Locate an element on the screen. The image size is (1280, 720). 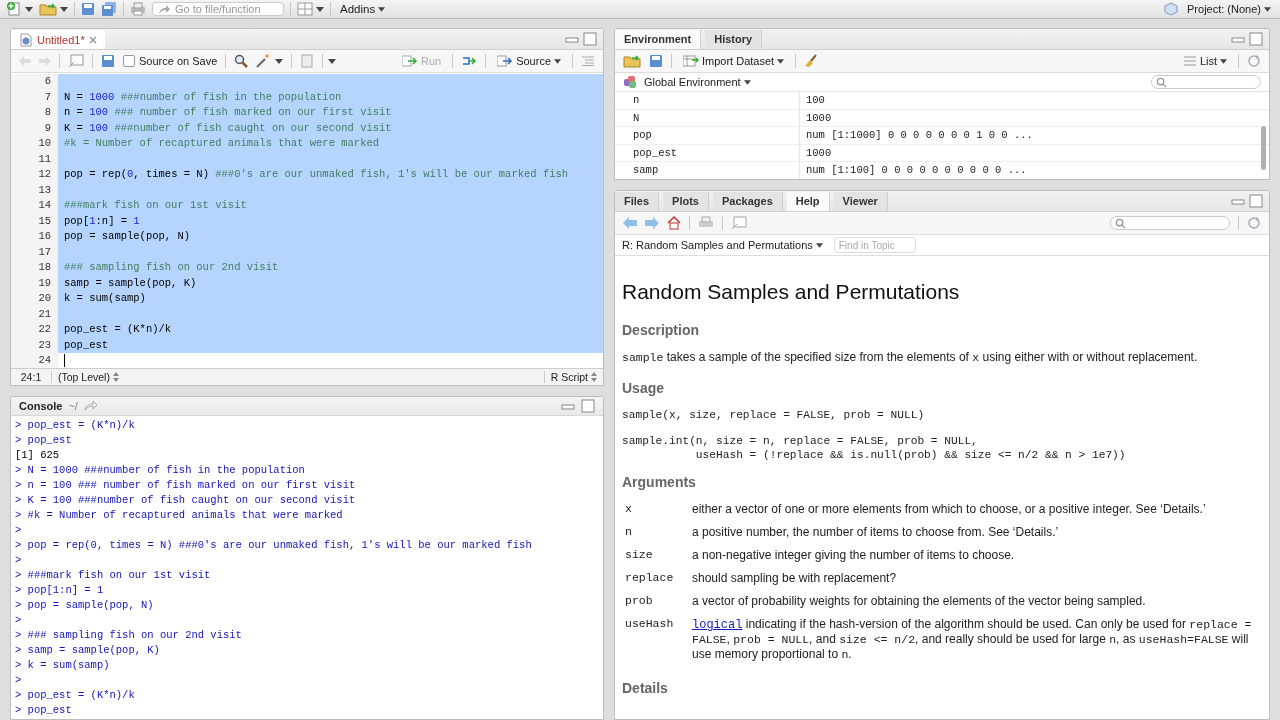
pane-tab: Viewer is located at coordinates (860, 201).